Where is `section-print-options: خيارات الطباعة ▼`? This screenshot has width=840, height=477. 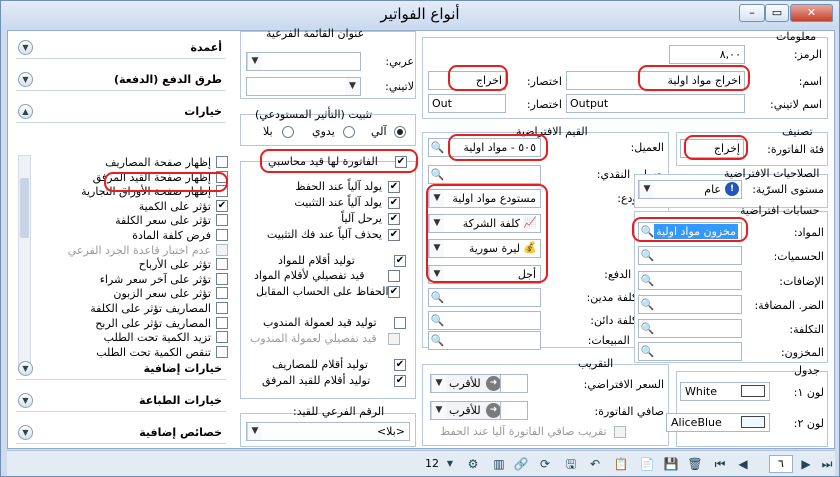
section-print-options: خيارات الطباعة ▼ is located at coordinates (121, 401).